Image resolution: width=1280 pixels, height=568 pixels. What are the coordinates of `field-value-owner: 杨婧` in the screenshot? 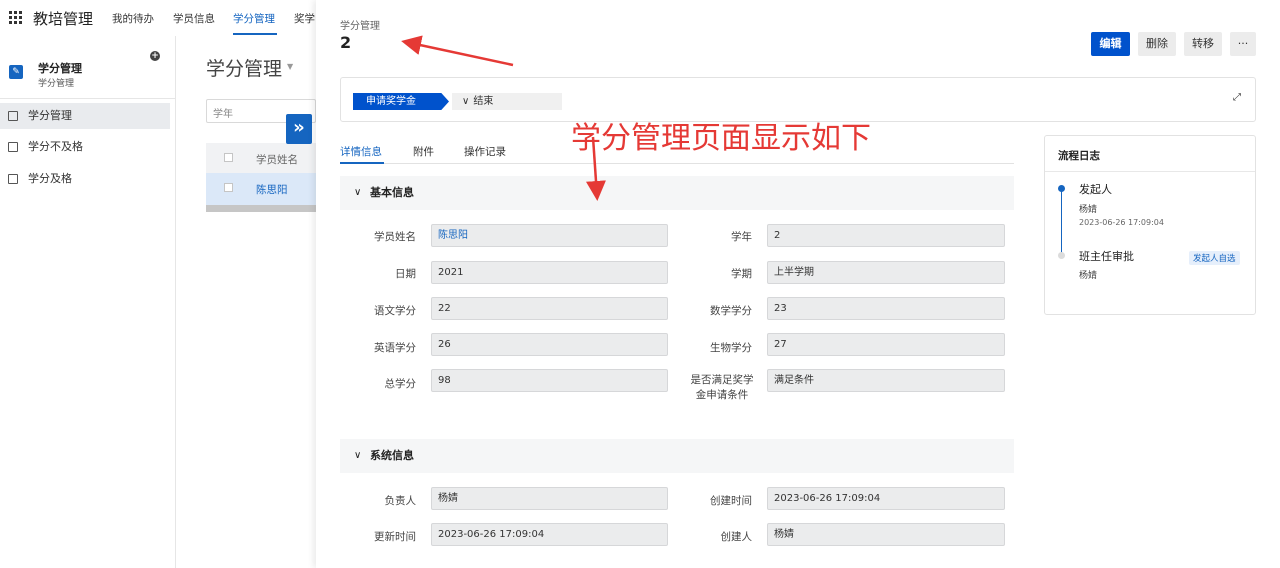 It's located at (549, 498).